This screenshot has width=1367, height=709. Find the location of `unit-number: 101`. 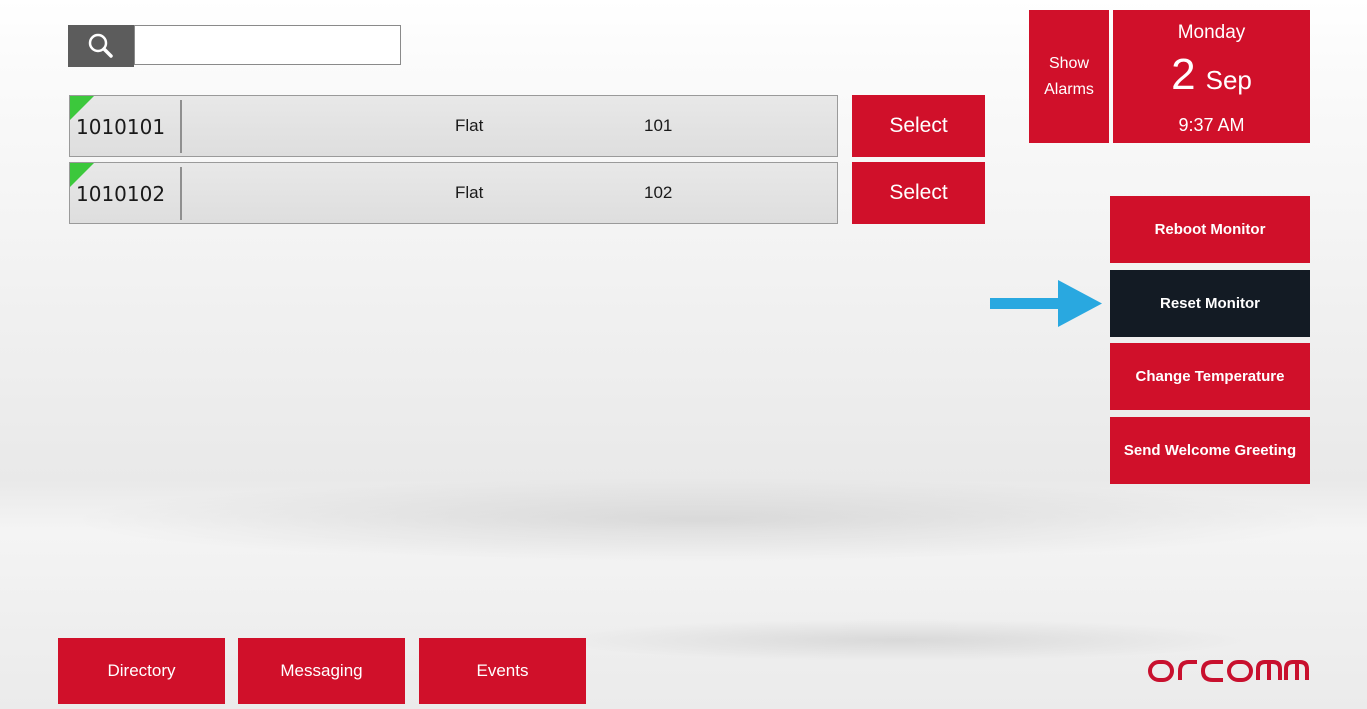

unit-number: 101 is located at coordinates (658, 125).